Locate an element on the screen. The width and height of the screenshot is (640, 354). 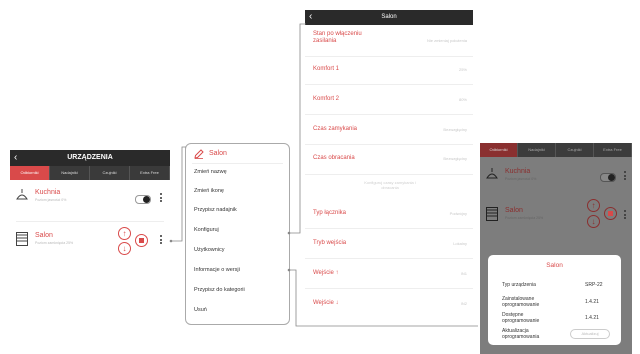
connector-menu is located at coordinates (178, 194).